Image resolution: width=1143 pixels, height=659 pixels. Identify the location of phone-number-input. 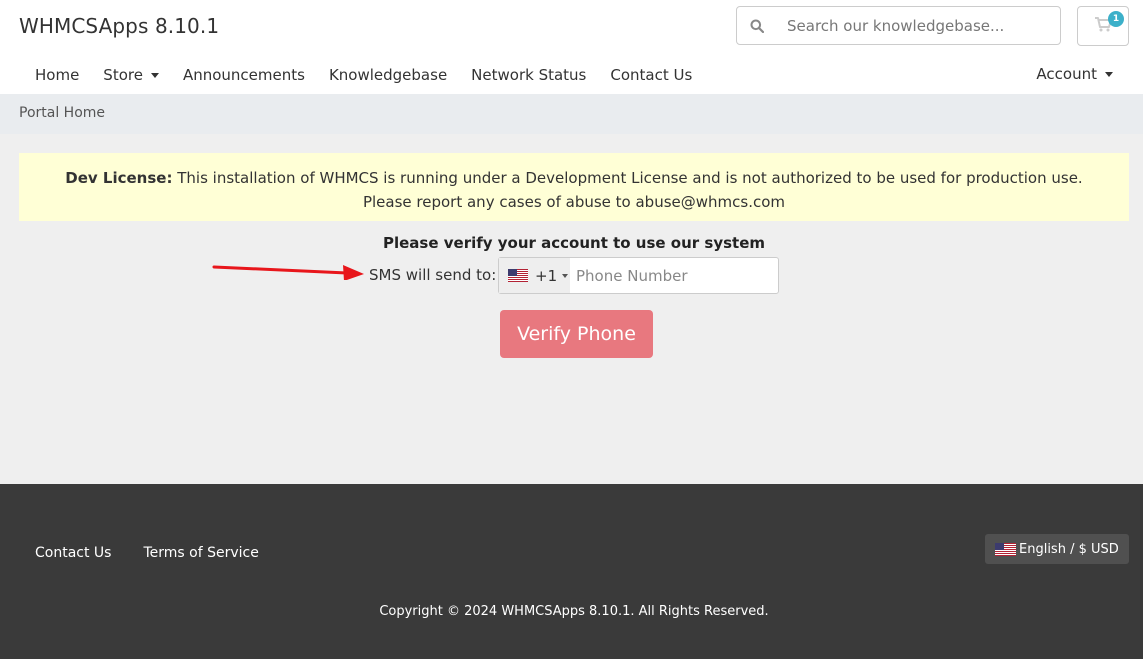
(674, 275).